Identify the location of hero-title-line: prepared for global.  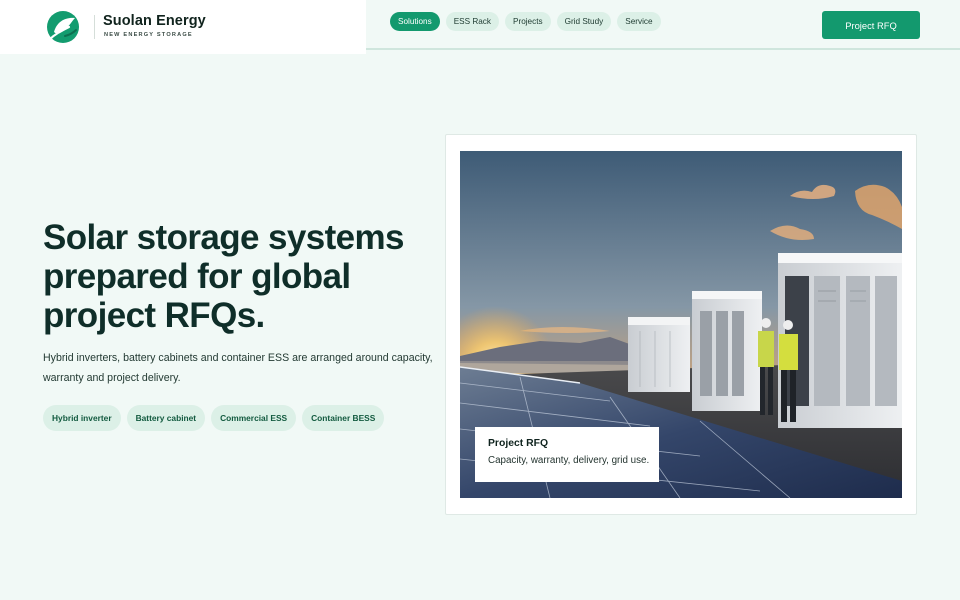
(197, 276).